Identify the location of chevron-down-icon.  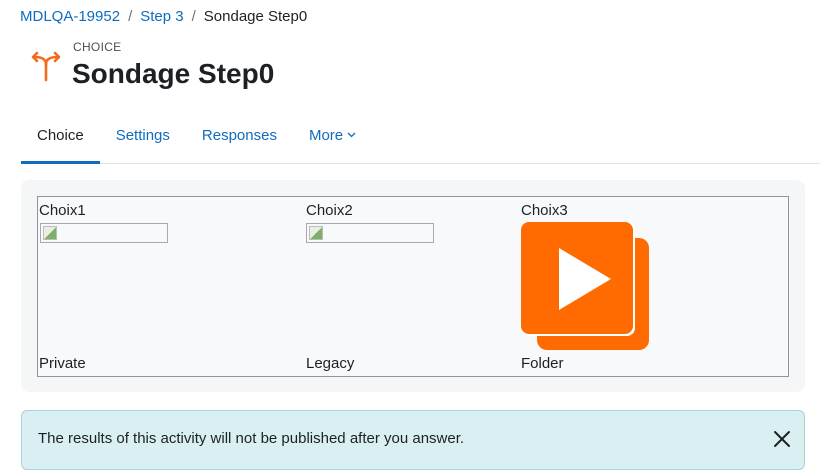
(351, 134).